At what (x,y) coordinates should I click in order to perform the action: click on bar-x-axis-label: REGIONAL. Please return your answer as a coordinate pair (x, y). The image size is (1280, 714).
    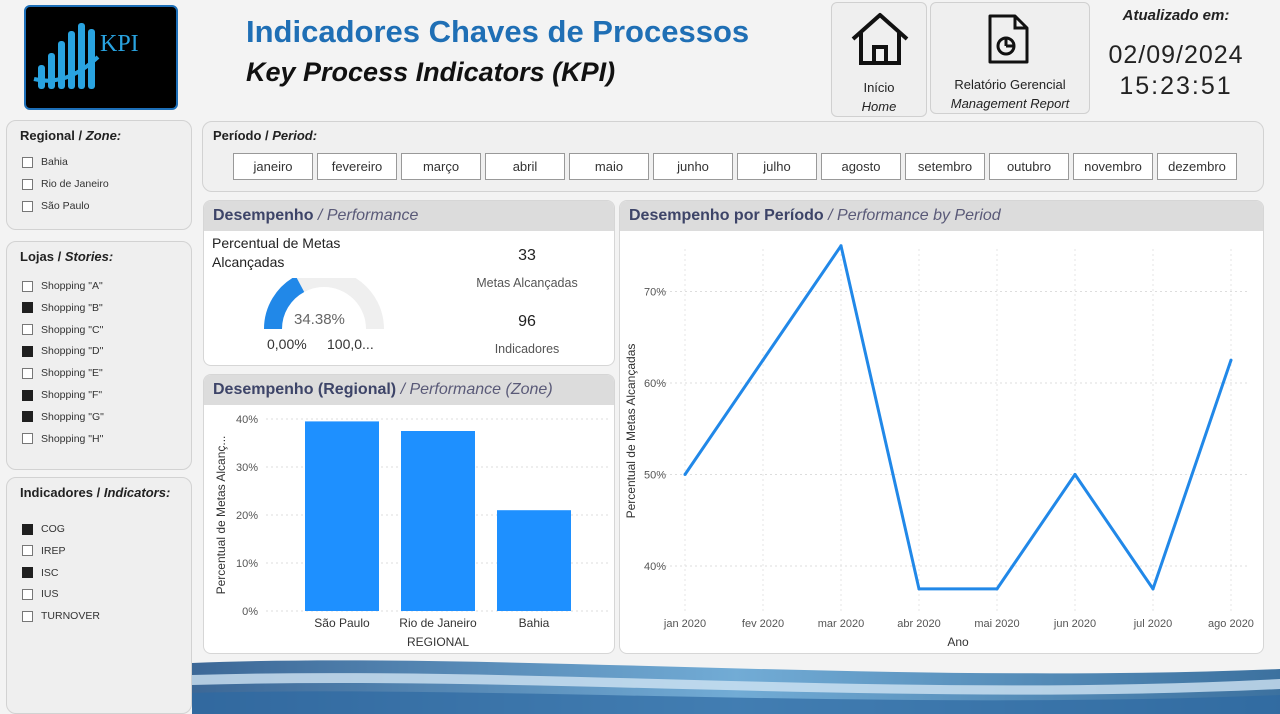
    Looking at the image, I should click on (438, 642).